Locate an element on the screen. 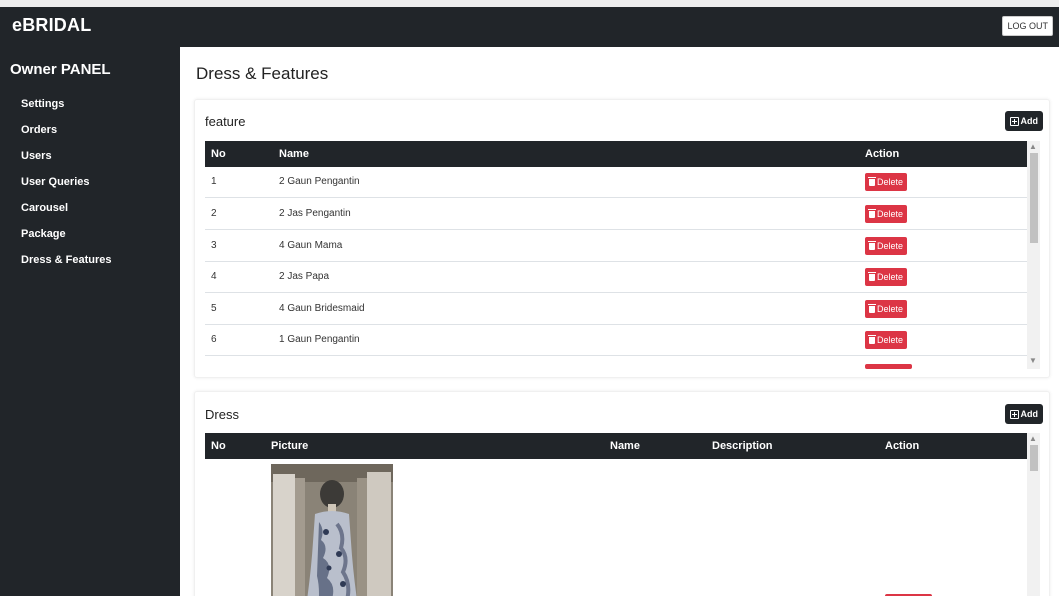 This screenshot has width=1059, height=596. table-row: 1 2 Gaun Pengantin Delete is located at coordinates (616, 182).